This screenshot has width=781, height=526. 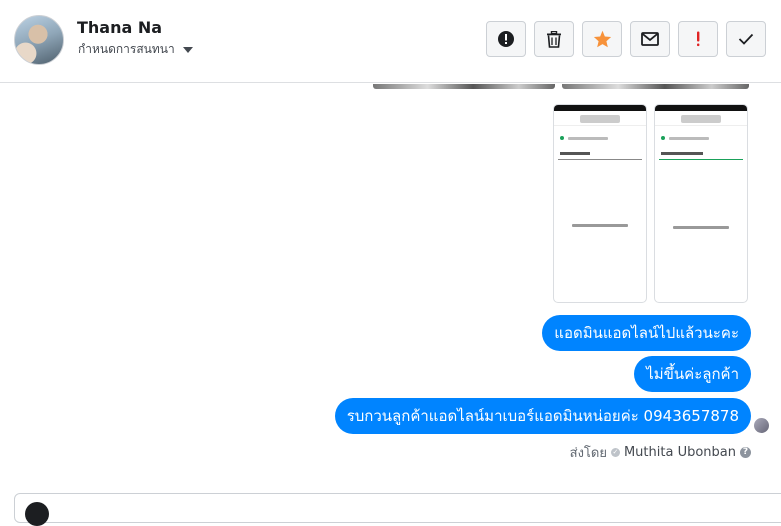 I want to click on envelope-icon, so click(x=650, y=39).